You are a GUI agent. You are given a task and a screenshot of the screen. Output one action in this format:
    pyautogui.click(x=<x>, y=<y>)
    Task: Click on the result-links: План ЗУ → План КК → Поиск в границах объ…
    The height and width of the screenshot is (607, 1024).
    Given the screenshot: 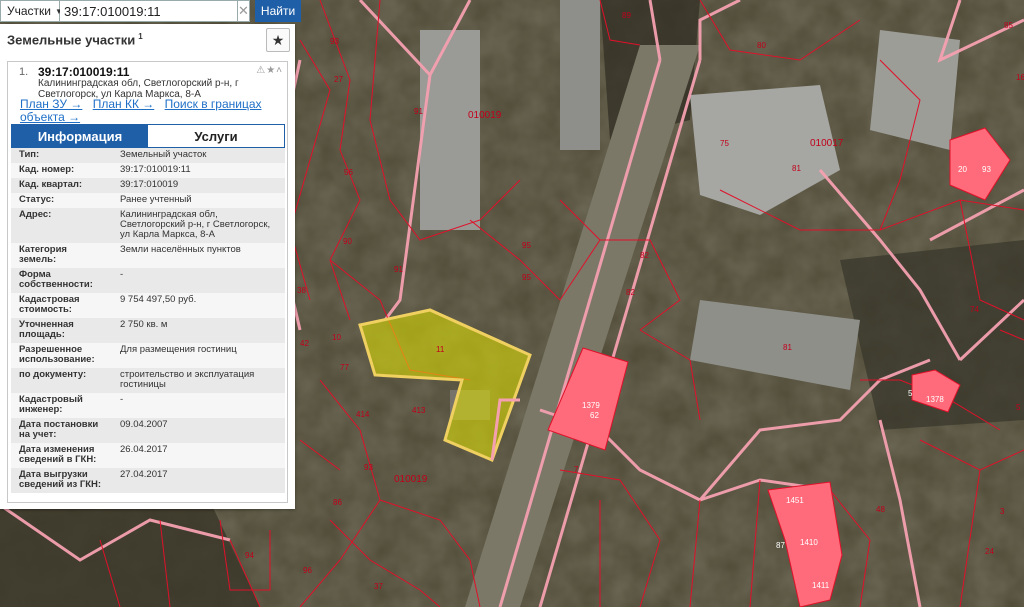 What is the action you would take?
    pyautogui.click(x=151, y=111)
    